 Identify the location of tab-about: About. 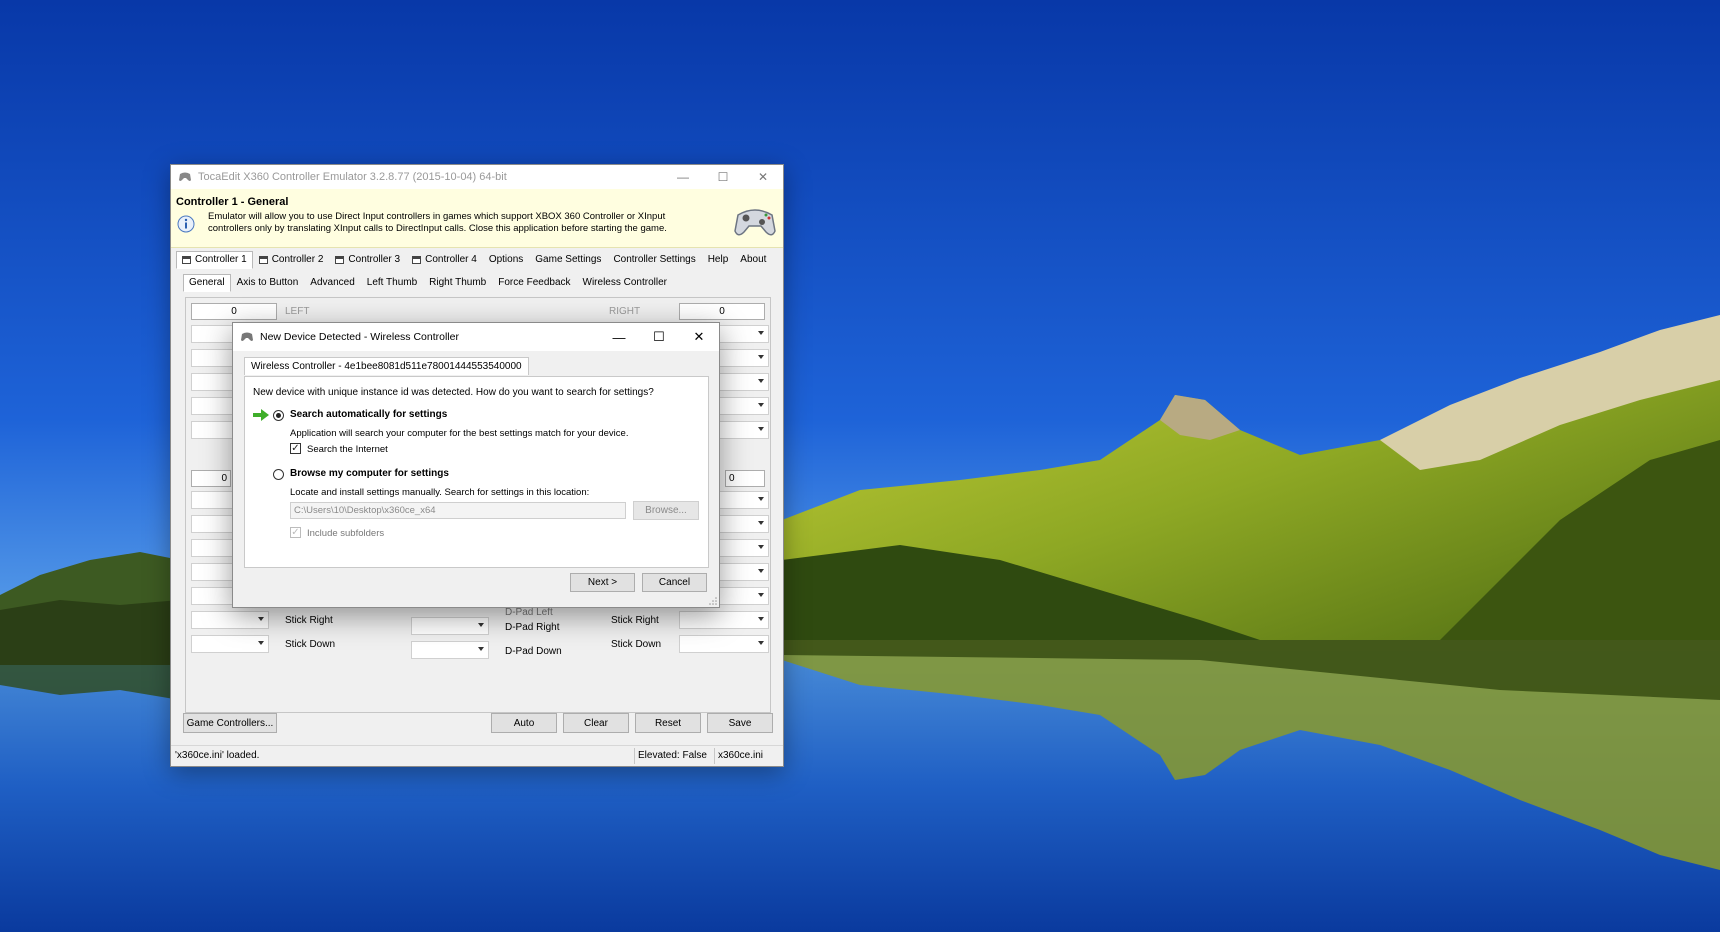
(753, 260).